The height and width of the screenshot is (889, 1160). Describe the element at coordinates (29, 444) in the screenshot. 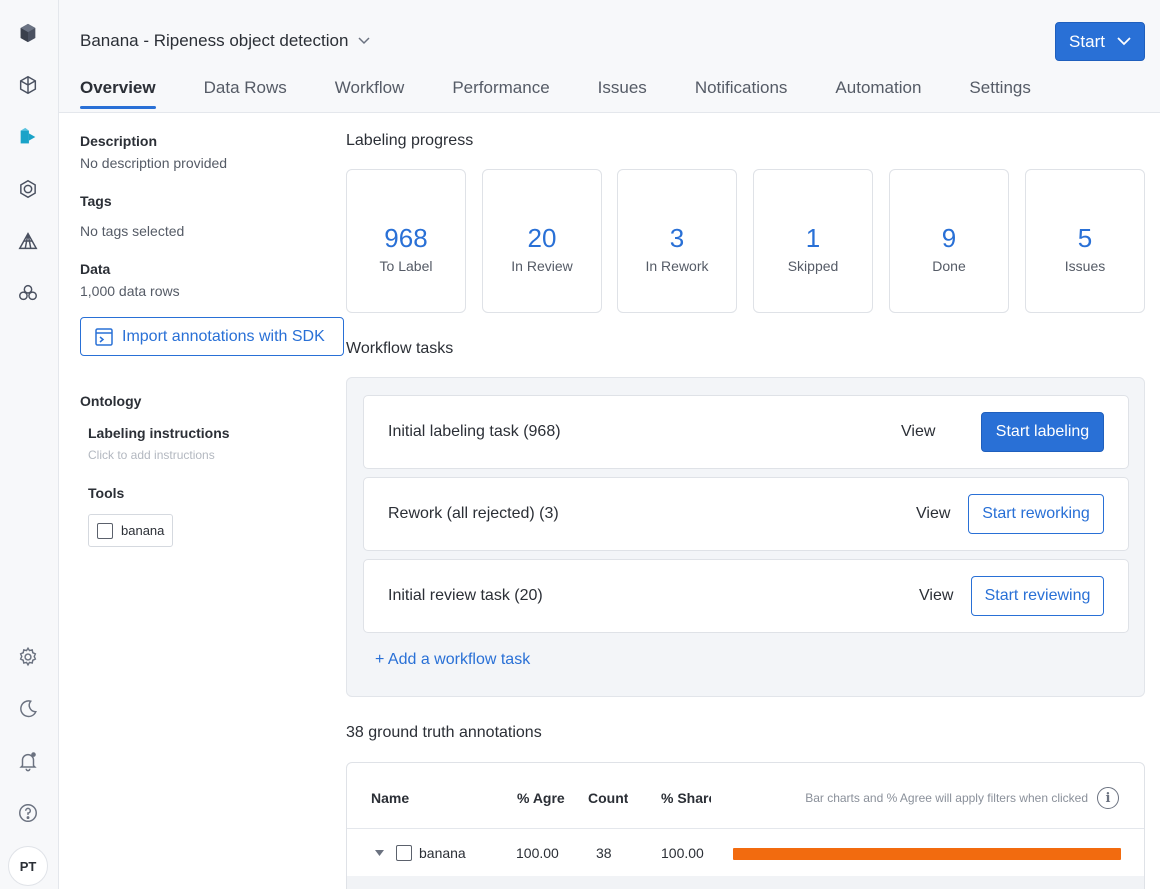

I see `left-nav-rail: PT` at that location.